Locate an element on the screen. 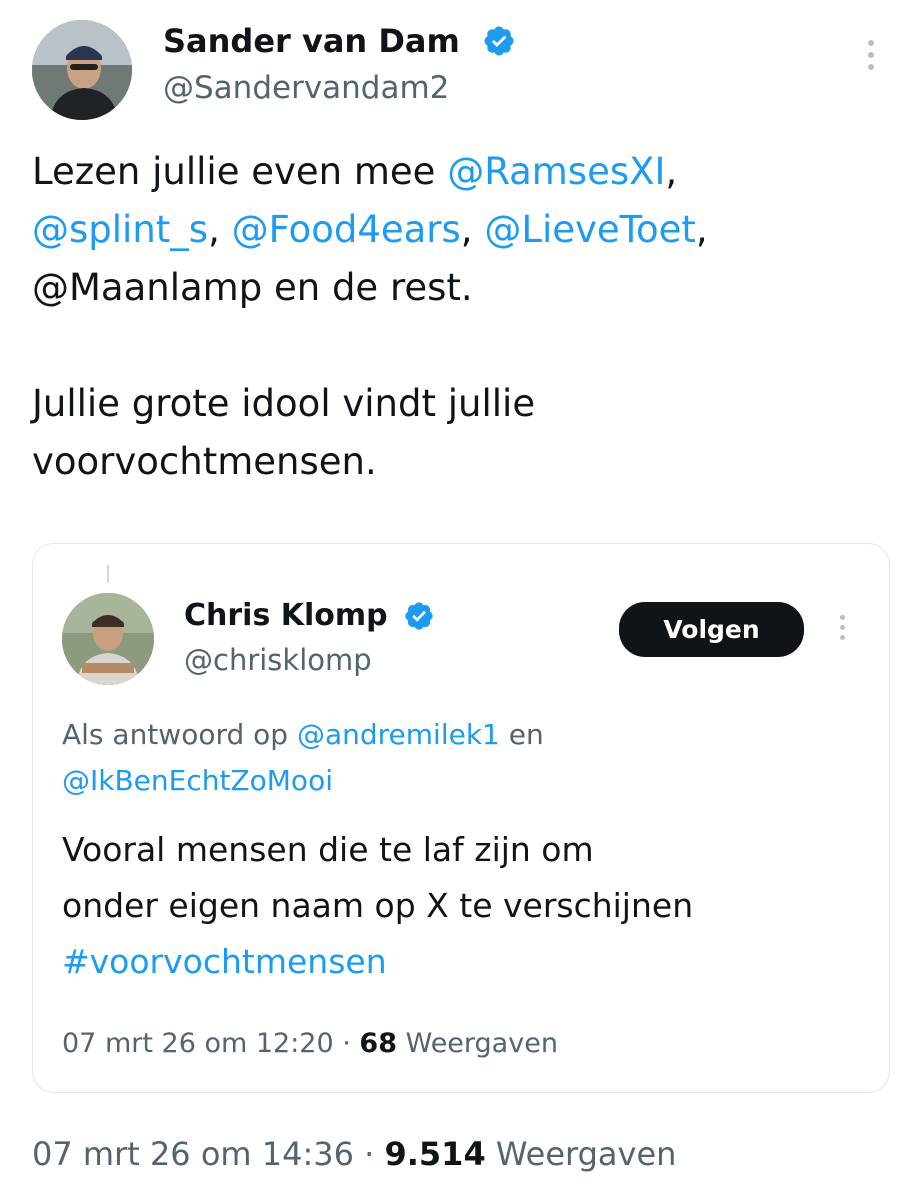 The image size is (921, 1200). reply-context-line-1: Als antwoord op @andremilek1 en is located at coordinates (462, 735).